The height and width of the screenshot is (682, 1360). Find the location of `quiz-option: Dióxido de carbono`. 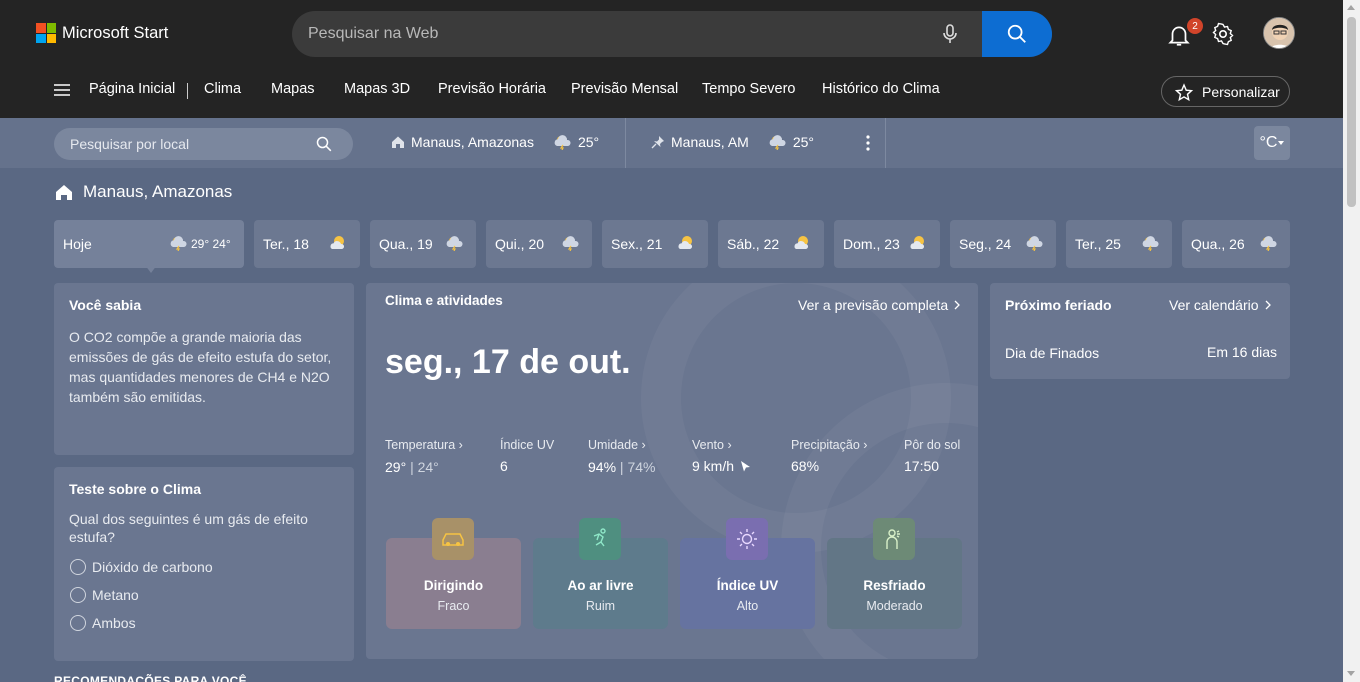

quiz-option: Dióxido de carbono is located at coordinates (141, 567).